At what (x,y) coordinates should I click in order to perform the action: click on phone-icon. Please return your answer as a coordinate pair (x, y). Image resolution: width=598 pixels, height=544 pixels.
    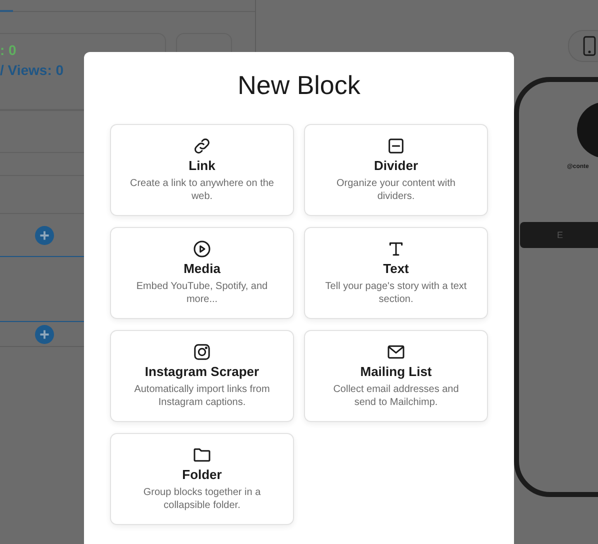
    Looking at the image, I should click on (589, 46).